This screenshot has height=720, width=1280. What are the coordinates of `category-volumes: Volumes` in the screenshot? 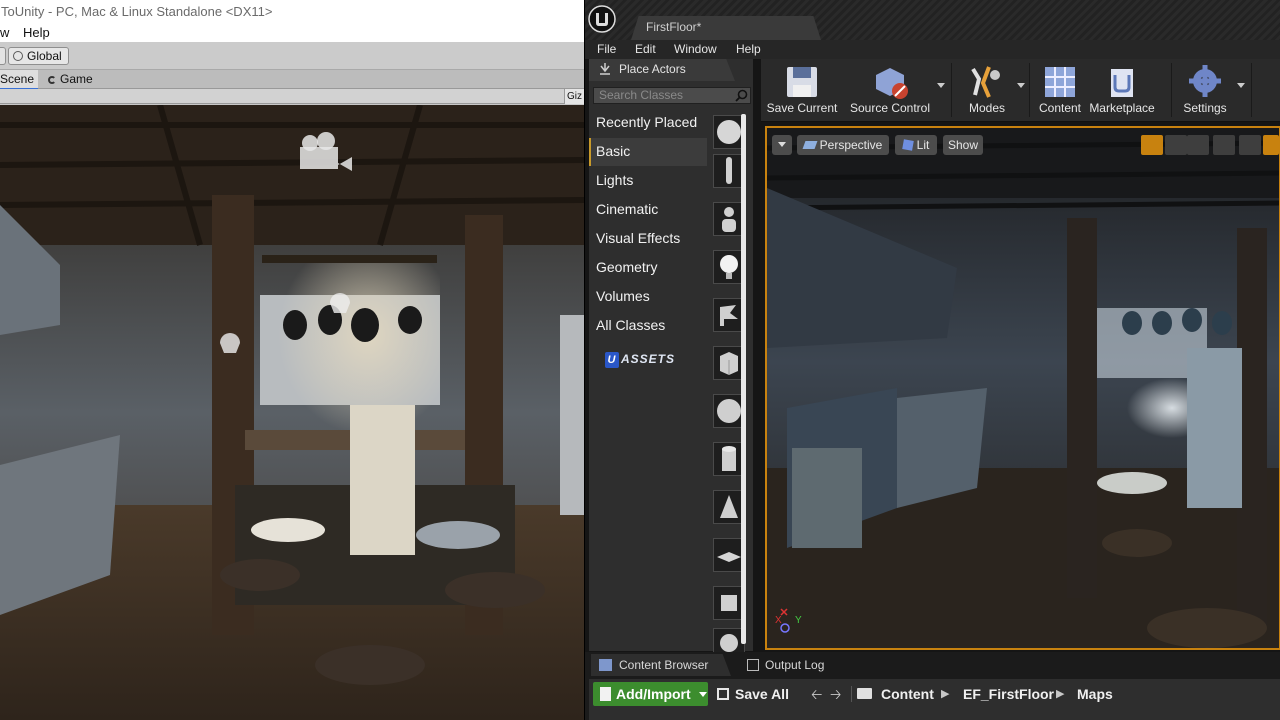 It's located at (648, 297).